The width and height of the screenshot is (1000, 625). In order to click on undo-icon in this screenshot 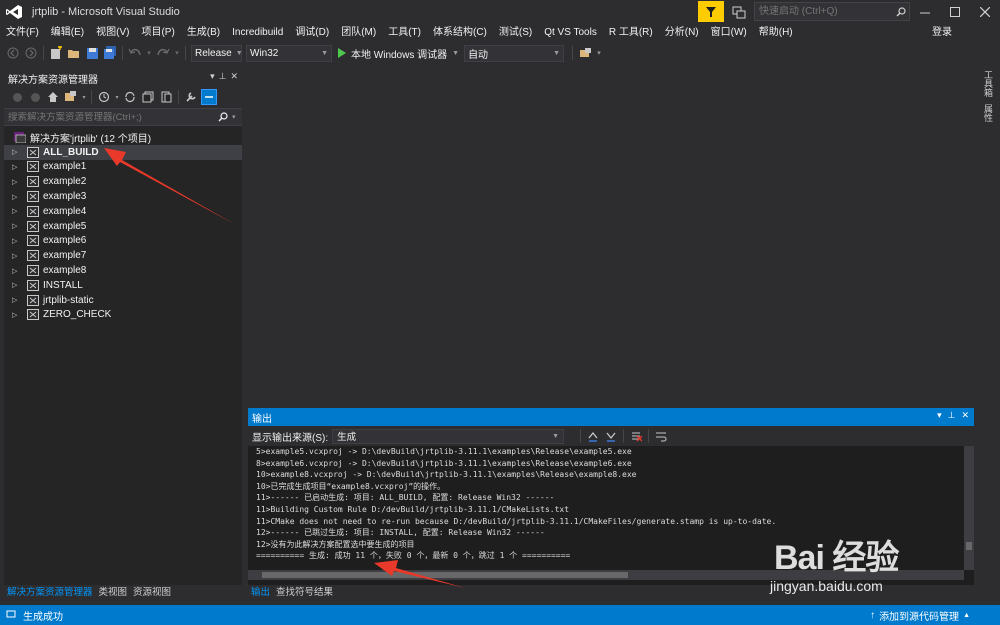, I will do `click(135, 53)`.